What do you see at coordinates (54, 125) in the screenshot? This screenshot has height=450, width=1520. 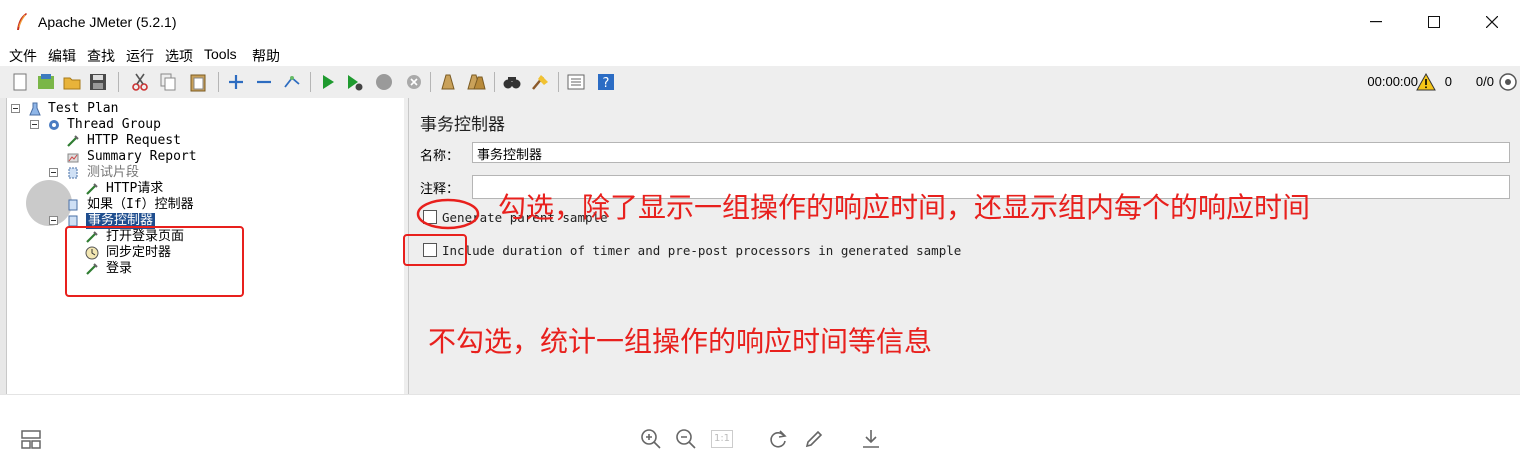 I see `gear-icon` at bounding box center [54, 125].